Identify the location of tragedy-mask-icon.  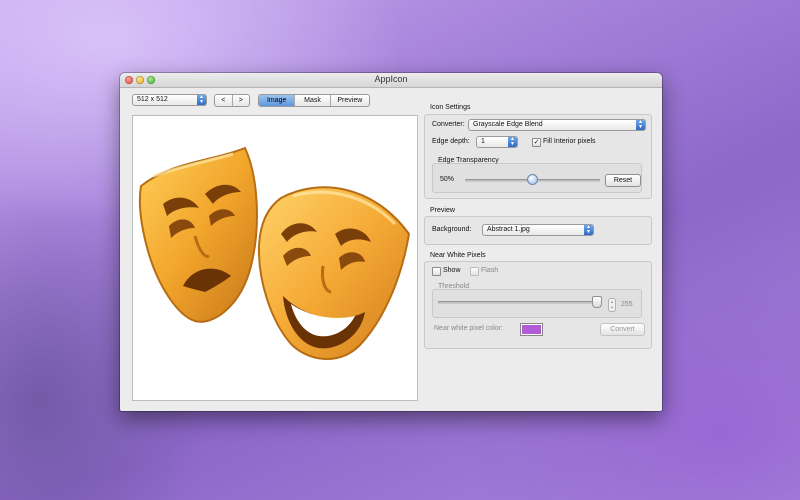
(198, 234).